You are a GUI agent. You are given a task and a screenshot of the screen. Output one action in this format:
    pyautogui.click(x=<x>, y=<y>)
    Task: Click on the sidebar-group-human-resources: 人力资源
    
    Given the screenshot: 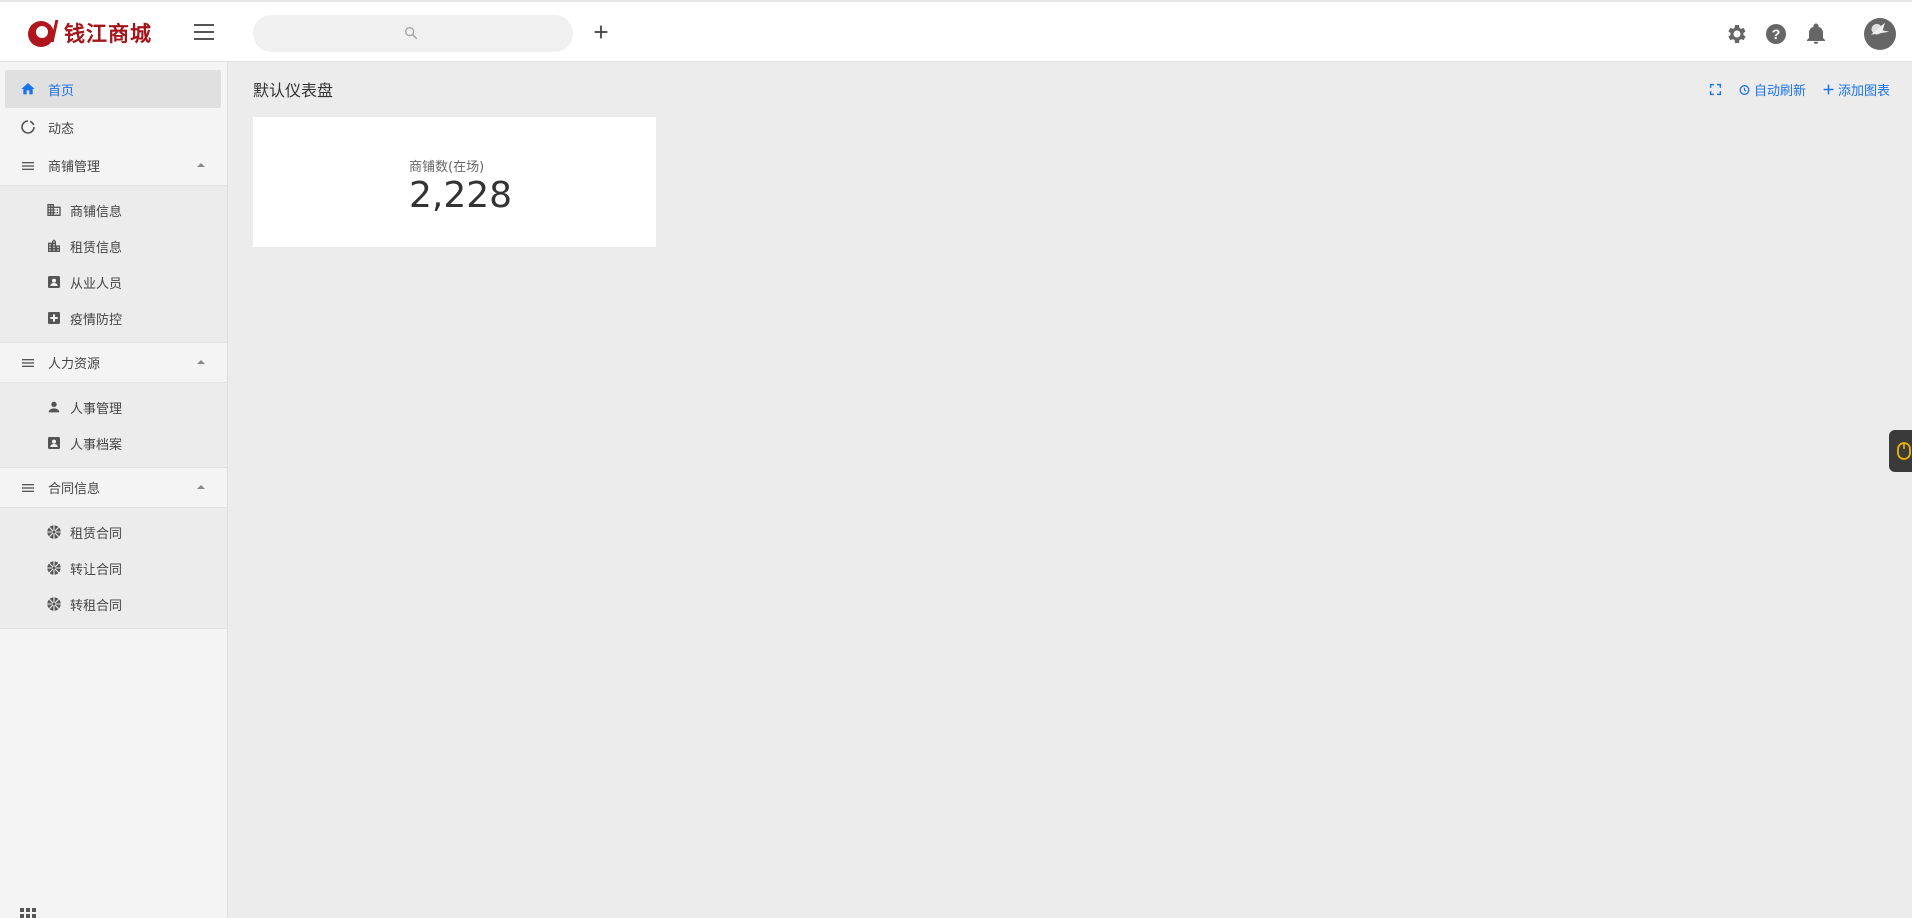 What is the action you would take?
    pyautogui.click(x=113, y=363)
    